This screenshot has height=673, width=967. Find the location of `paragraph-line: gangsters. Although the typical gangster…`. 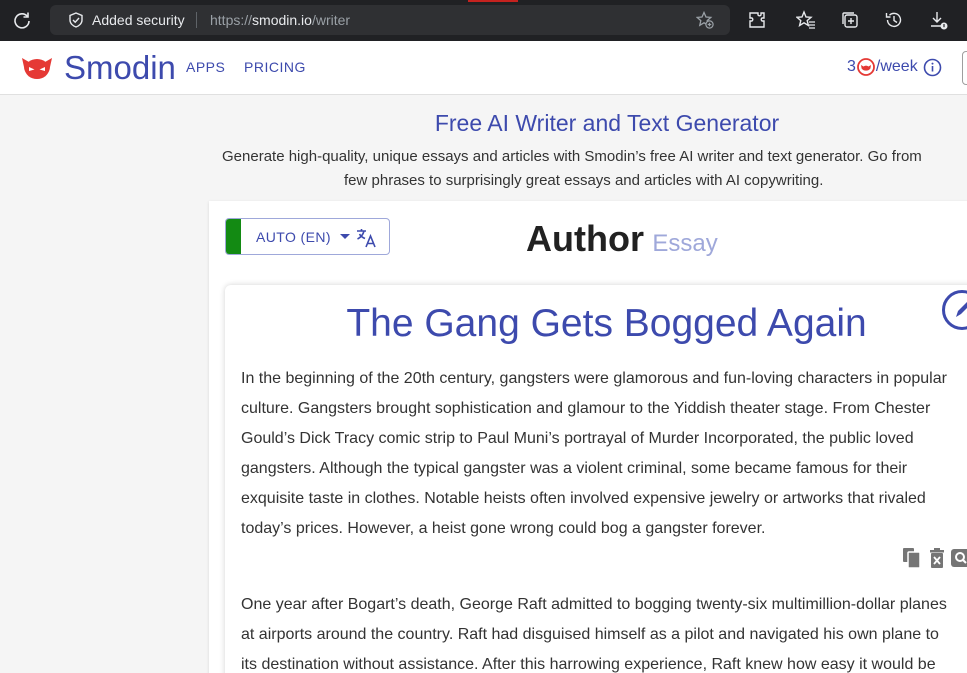

paragraph-line: gangsters. Although the typical gangster… is located at coordinates (574, 468).